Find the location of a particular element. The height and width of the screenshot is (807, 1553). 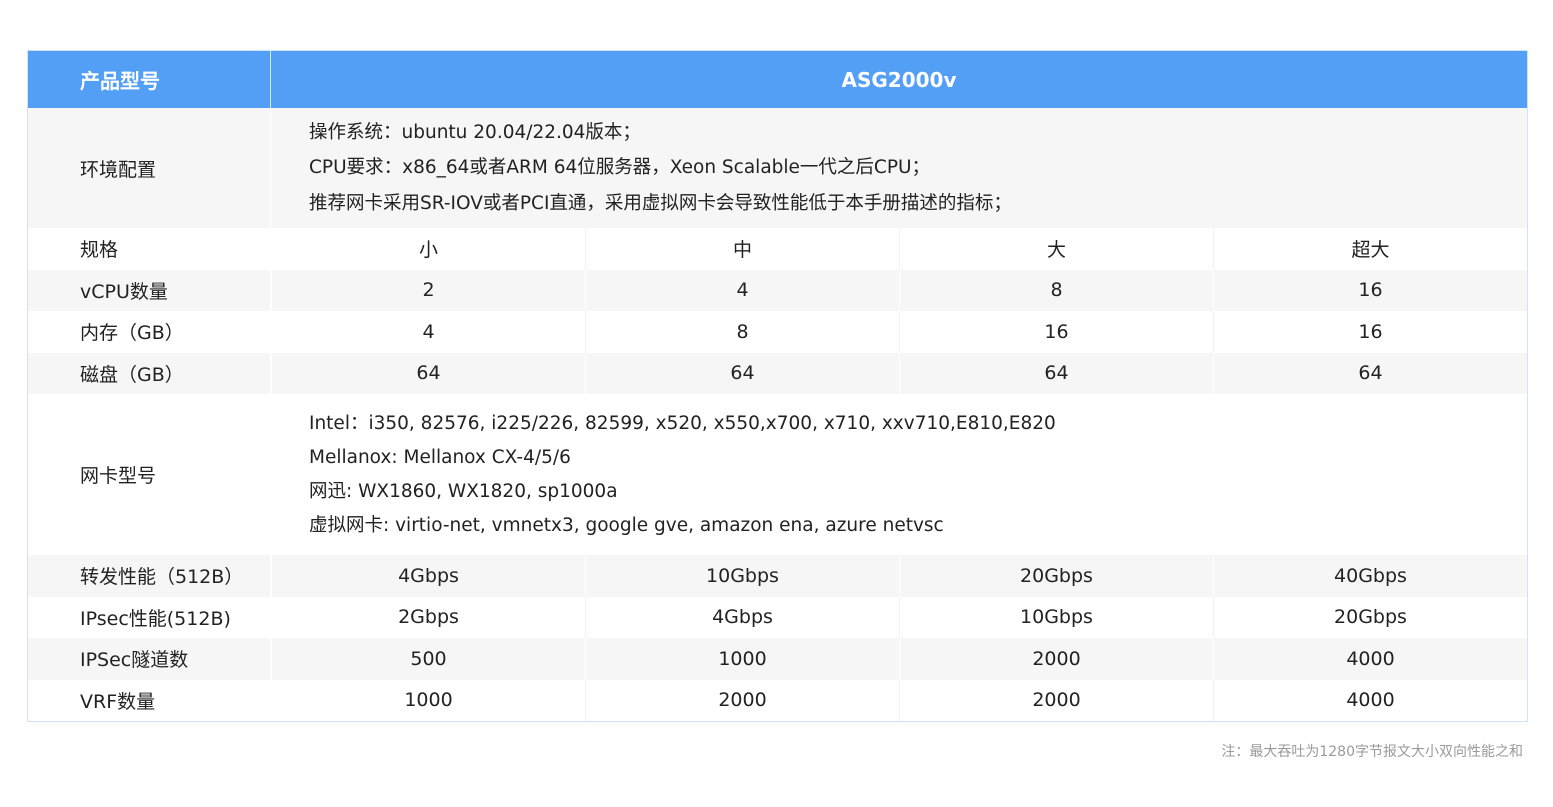

row-value: 小 is located at coordinates (428, 249).